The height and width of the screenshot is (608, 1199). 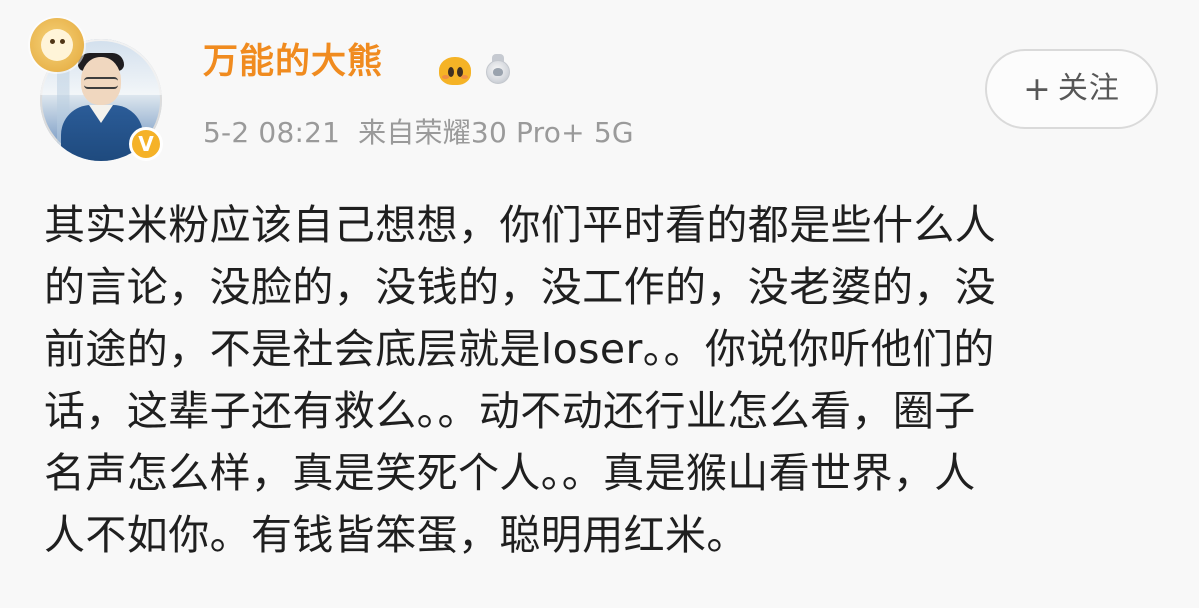 I want to click on post-meta: 5-2 08:21 来自荣耀30 Pro+ 5G, so click(x=418, y=133).